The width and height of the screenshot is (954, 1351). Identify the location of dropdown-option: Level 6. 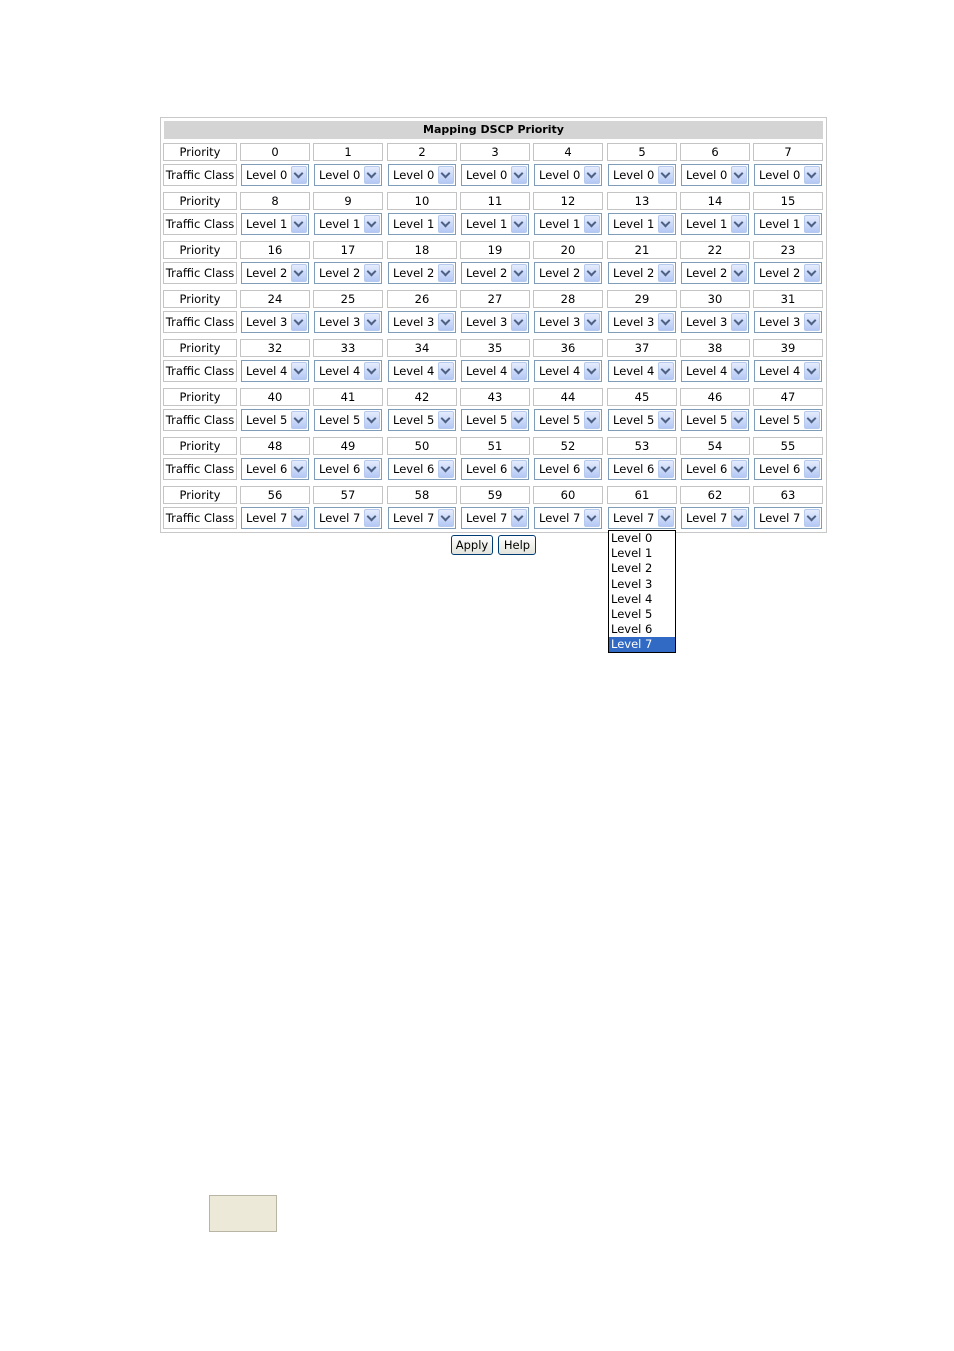
(642, 629).